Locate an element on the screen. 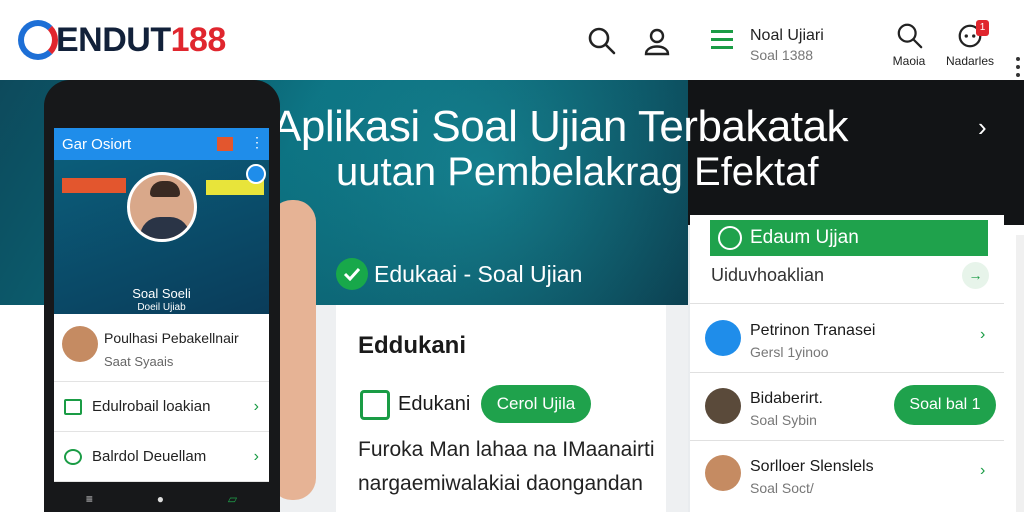 The image size is (1024, 512). list-item-subtitle: Soal Soct/ is located at coordinates (782, 488).